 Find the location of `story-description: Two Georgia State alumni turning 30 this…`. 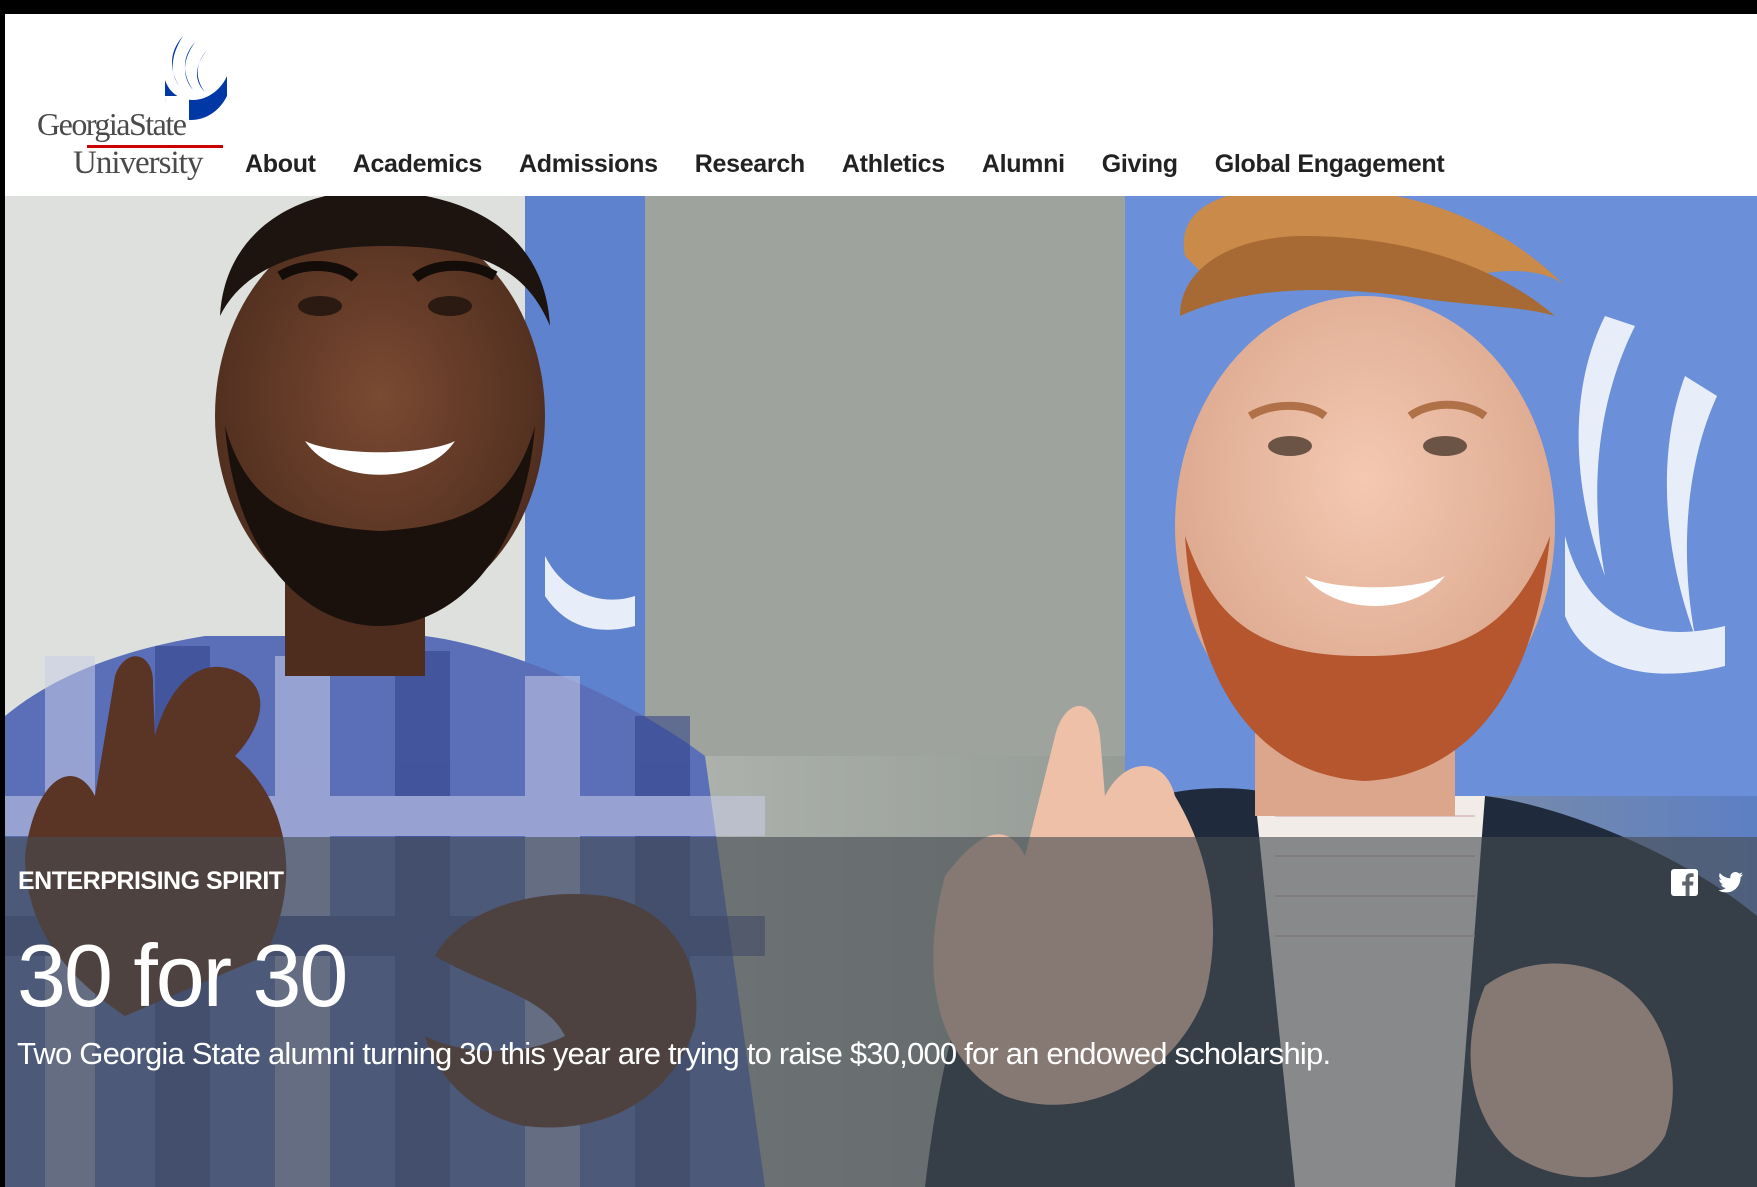

story-description: Two Georgia State alumni turning 30 this… is located at coordinates (674, 1053).